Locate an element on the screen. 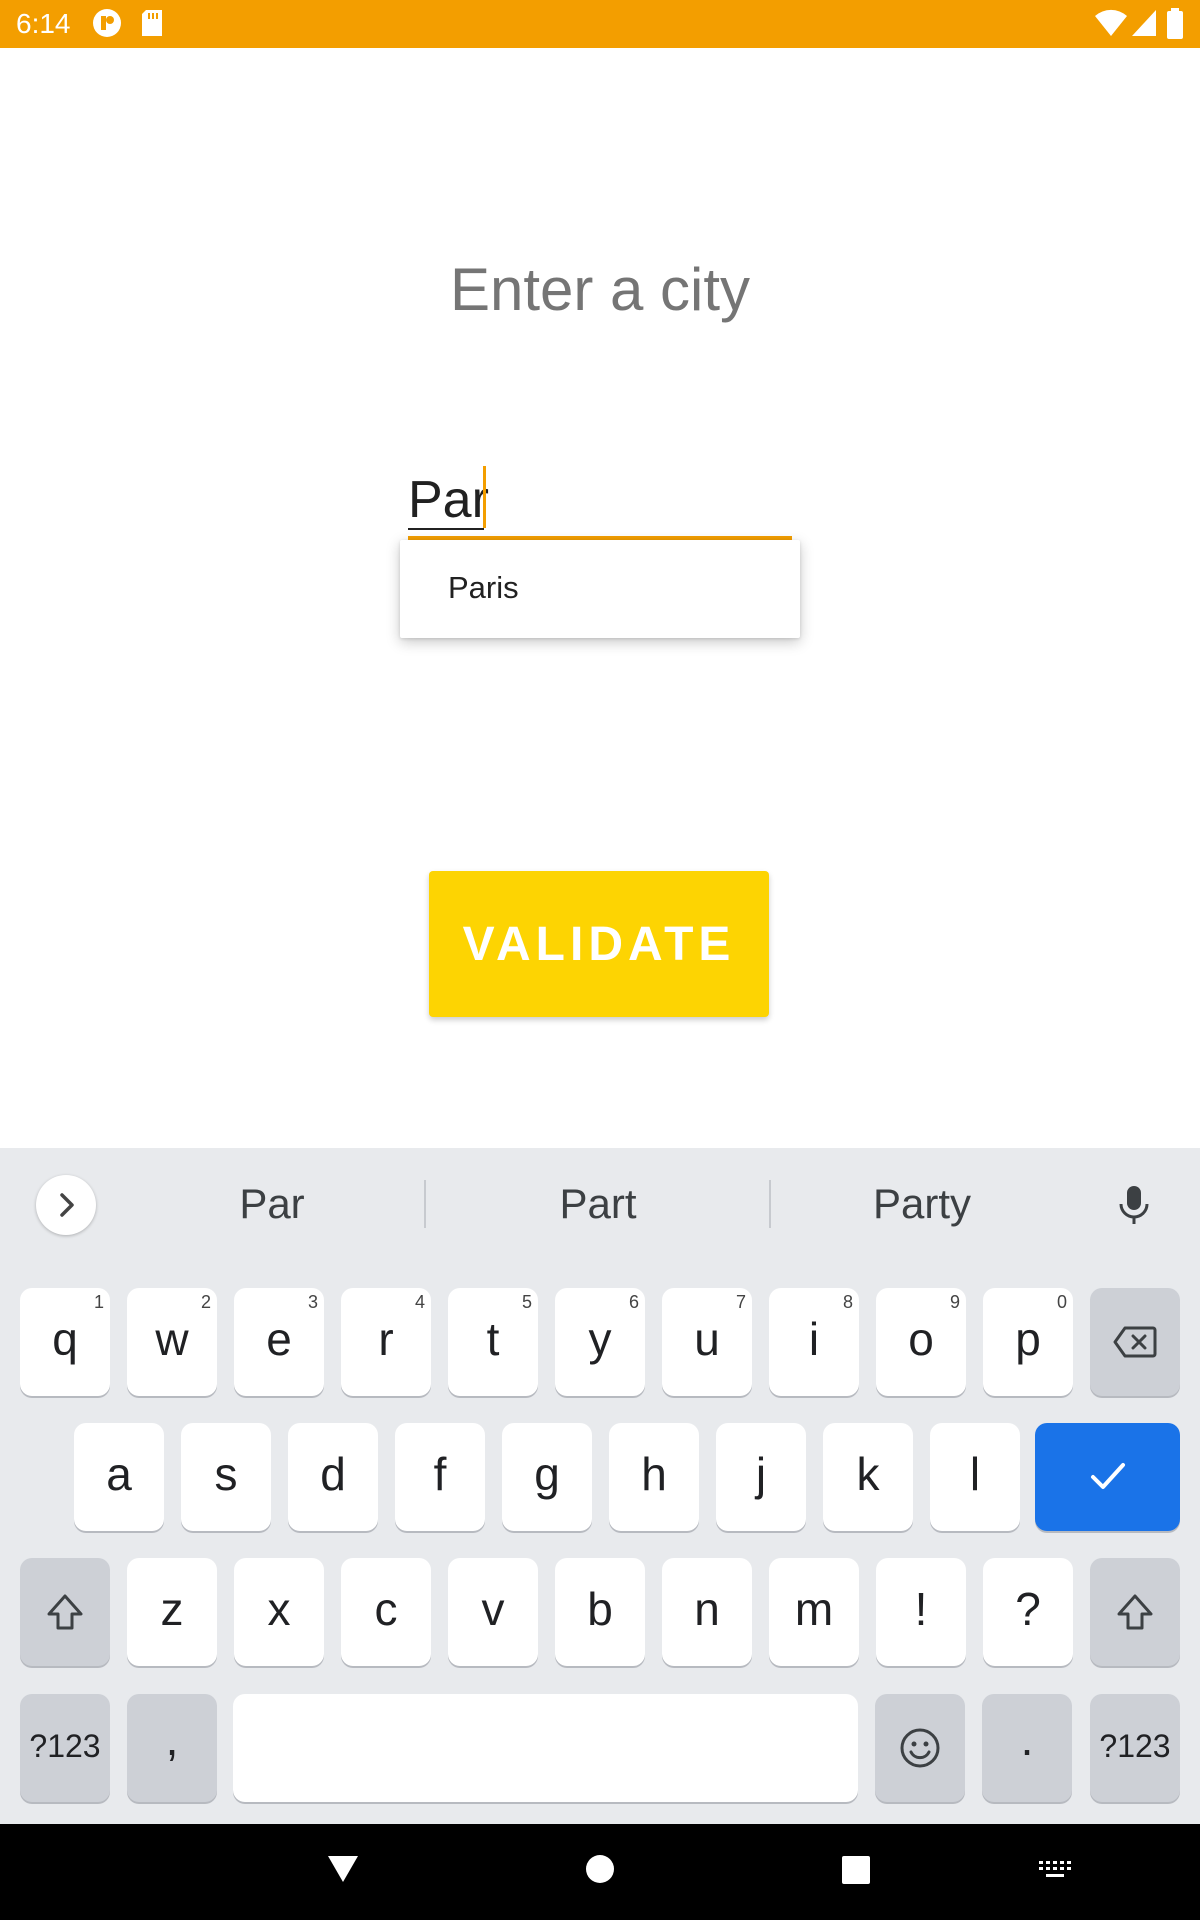 This screenshot has height=1920, width=1200. backspace-key is located at coordinates (1135, 1342).